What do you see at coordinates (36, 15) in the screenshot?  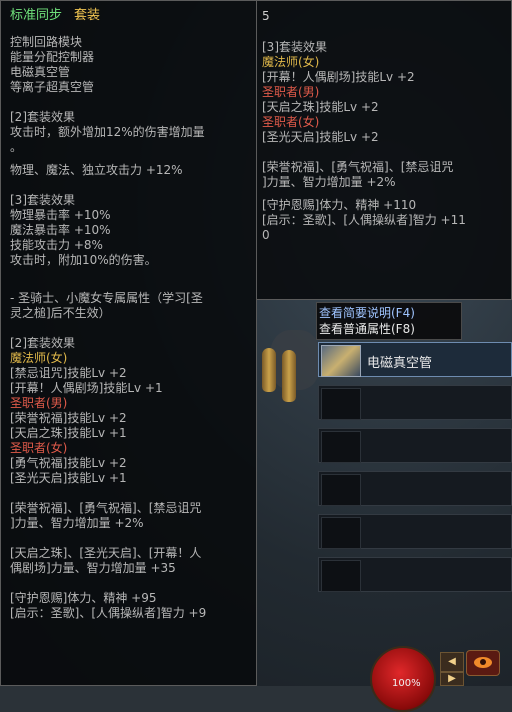 I see `item-quality: 标准同步` at bounding box center [36, 15].